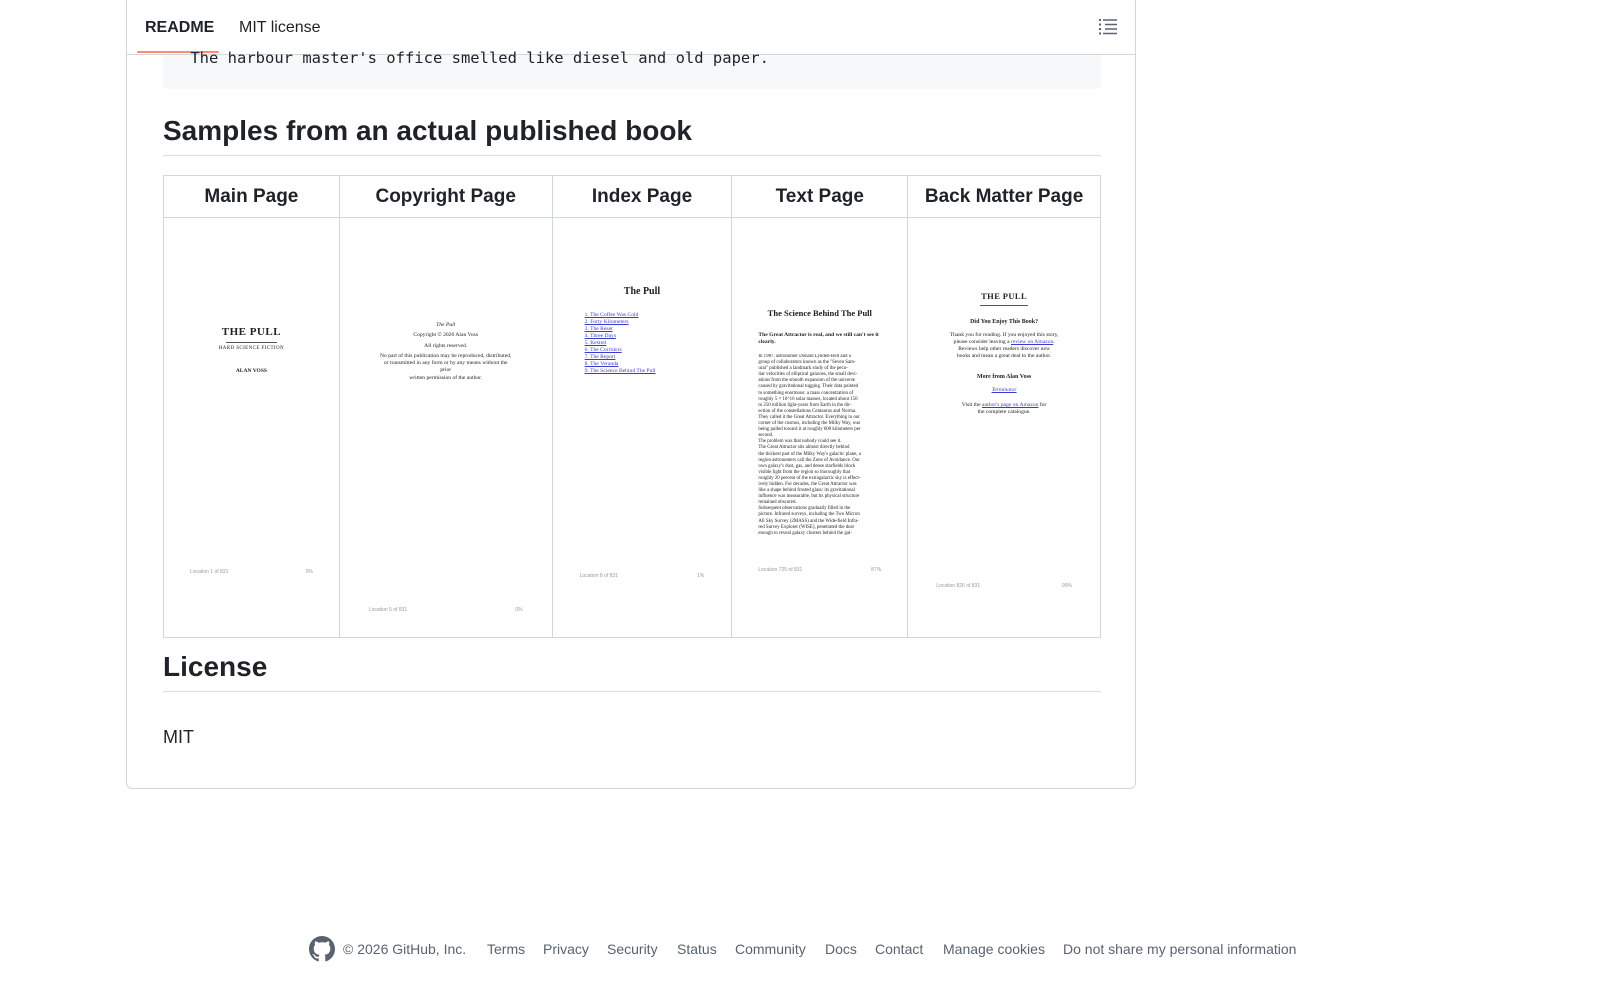  Describe the element at coordinates (178, 737) in the screenshot. I see `license-text: MIT` at that location.